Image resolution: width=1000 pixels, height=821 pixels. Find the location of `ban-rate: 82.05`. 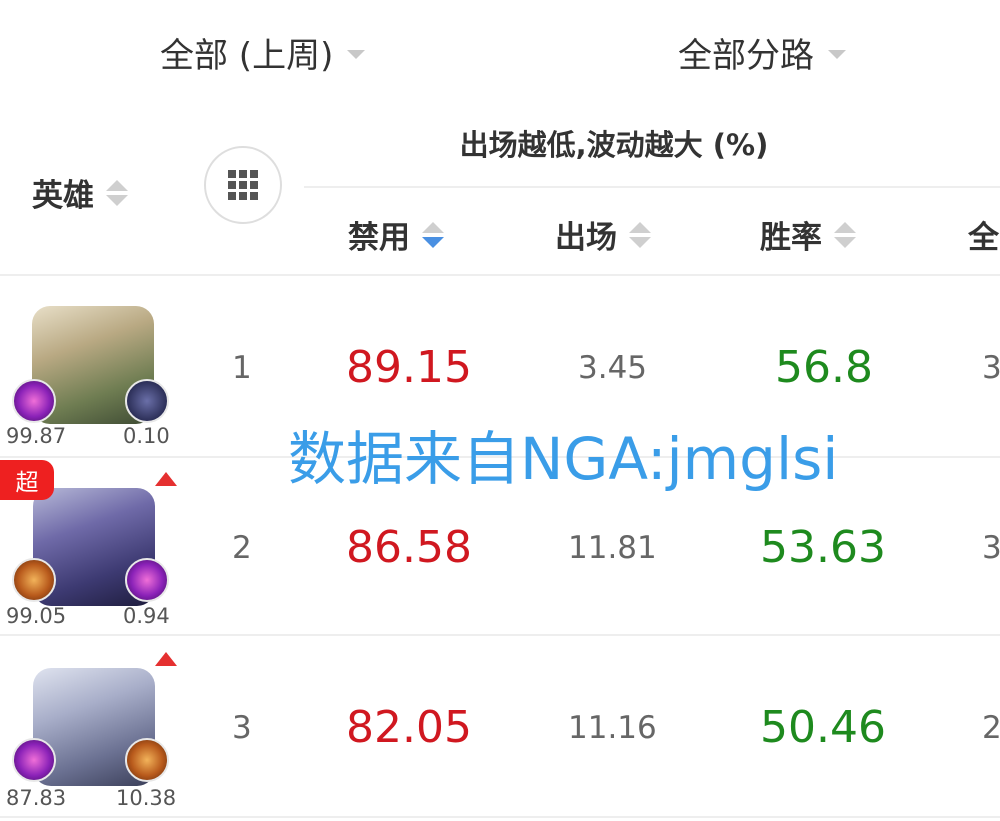

ban-rate: 82.05 is located at coordinates (409, 727).